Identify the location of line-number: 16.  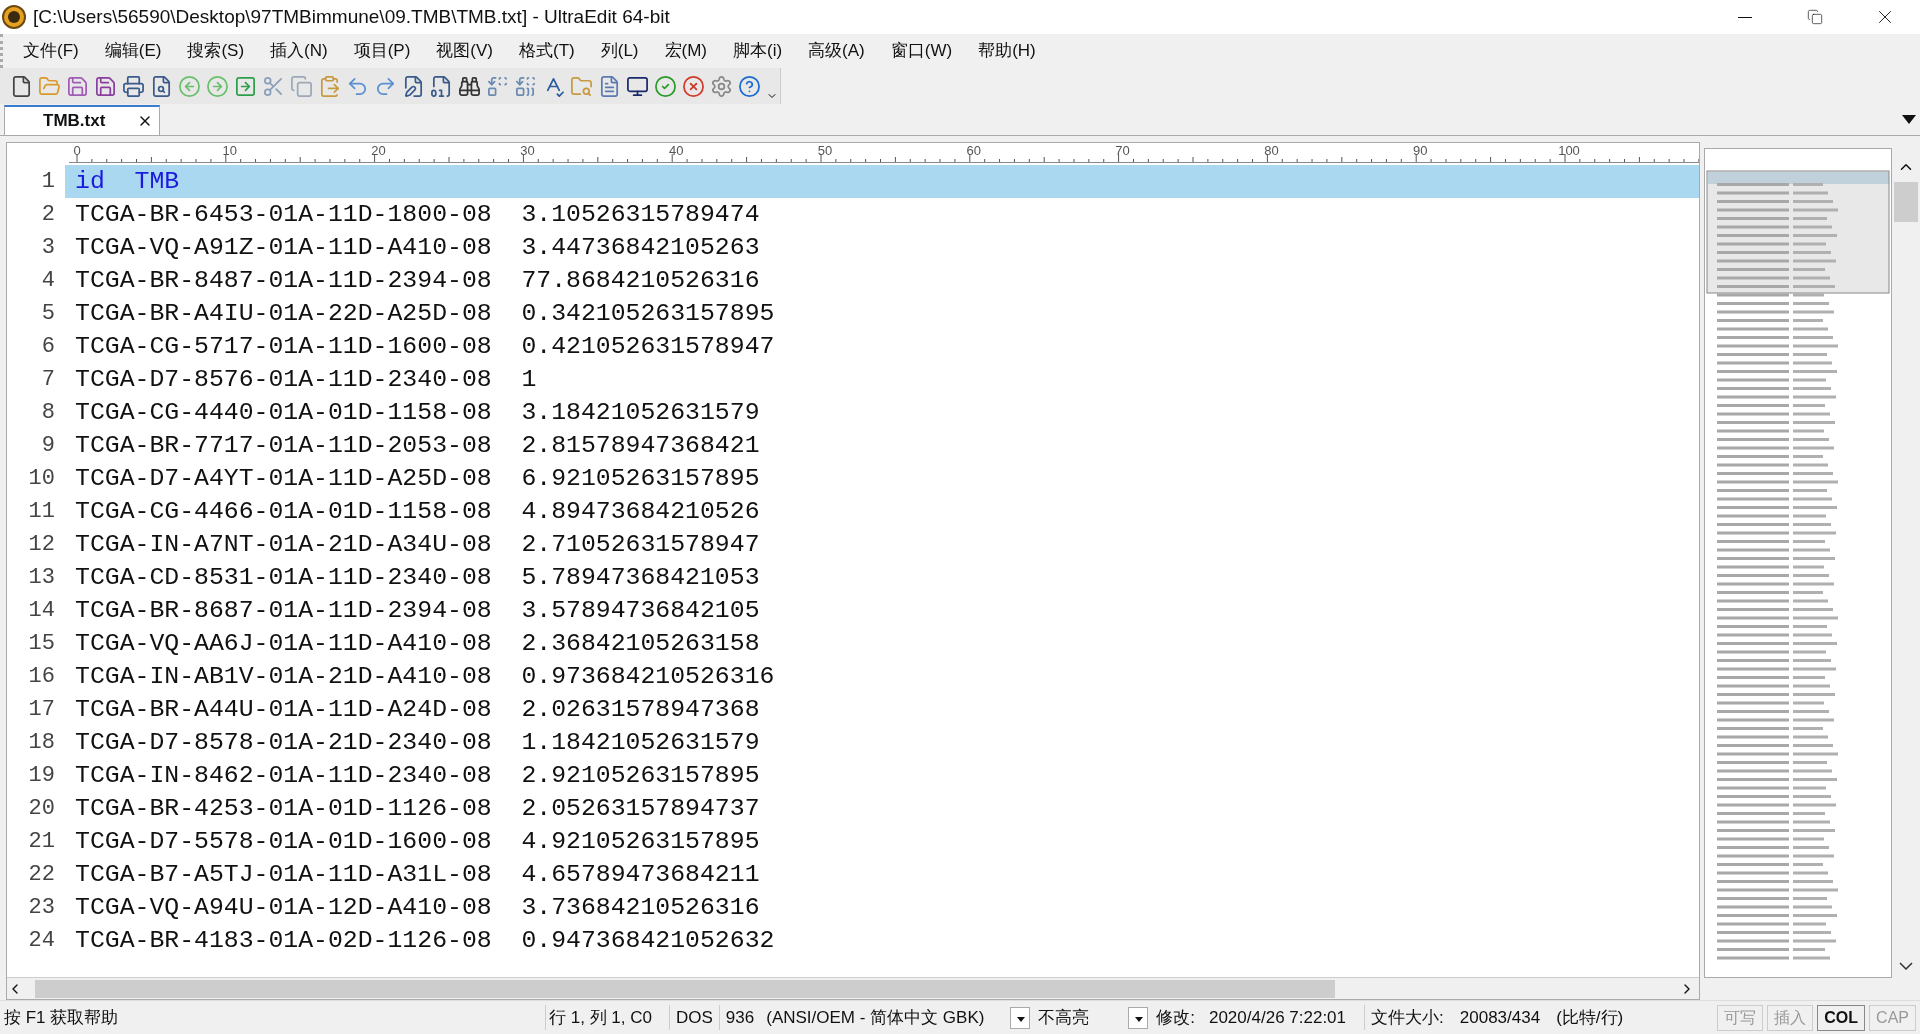
(41, 677).